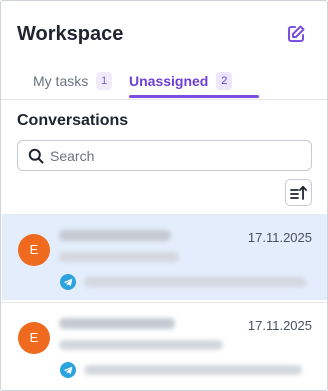  Describe the element at coordinates (73, 120) in the screenshot. I see `section-title: Conversations` at that location.